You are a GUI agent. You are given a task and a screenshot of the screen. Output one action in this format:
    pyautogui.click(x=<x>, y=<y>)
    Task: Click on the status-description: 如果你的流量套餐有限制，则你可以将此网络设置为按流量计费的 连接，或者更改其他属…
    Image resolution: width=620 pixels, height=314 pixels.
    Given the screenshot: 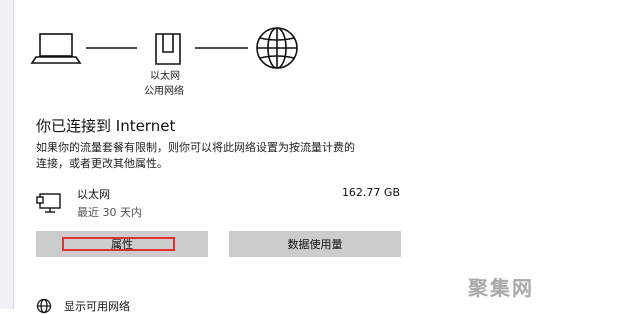 What is the action you would take?
    pyautogui.click(x=226, y=156)
    